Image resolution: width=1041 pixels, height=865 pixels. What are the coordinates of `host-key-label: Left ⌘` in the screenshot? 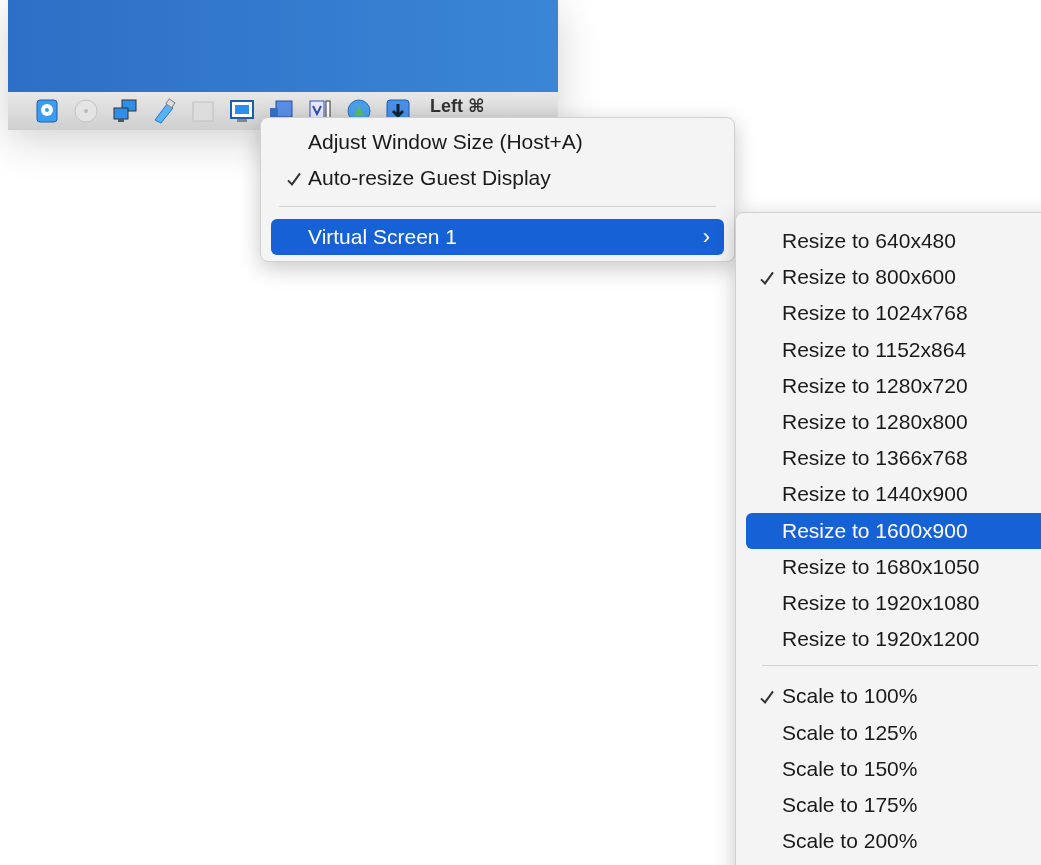 It's located at (457, 106).